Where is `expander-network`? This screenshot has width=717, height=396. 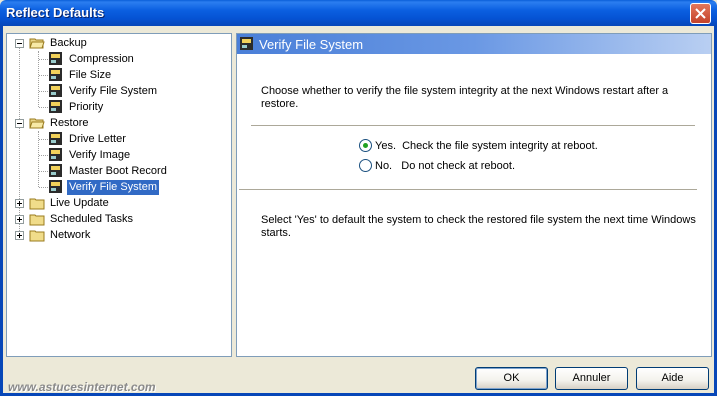 expander-network is located at coordinates (19, 235).